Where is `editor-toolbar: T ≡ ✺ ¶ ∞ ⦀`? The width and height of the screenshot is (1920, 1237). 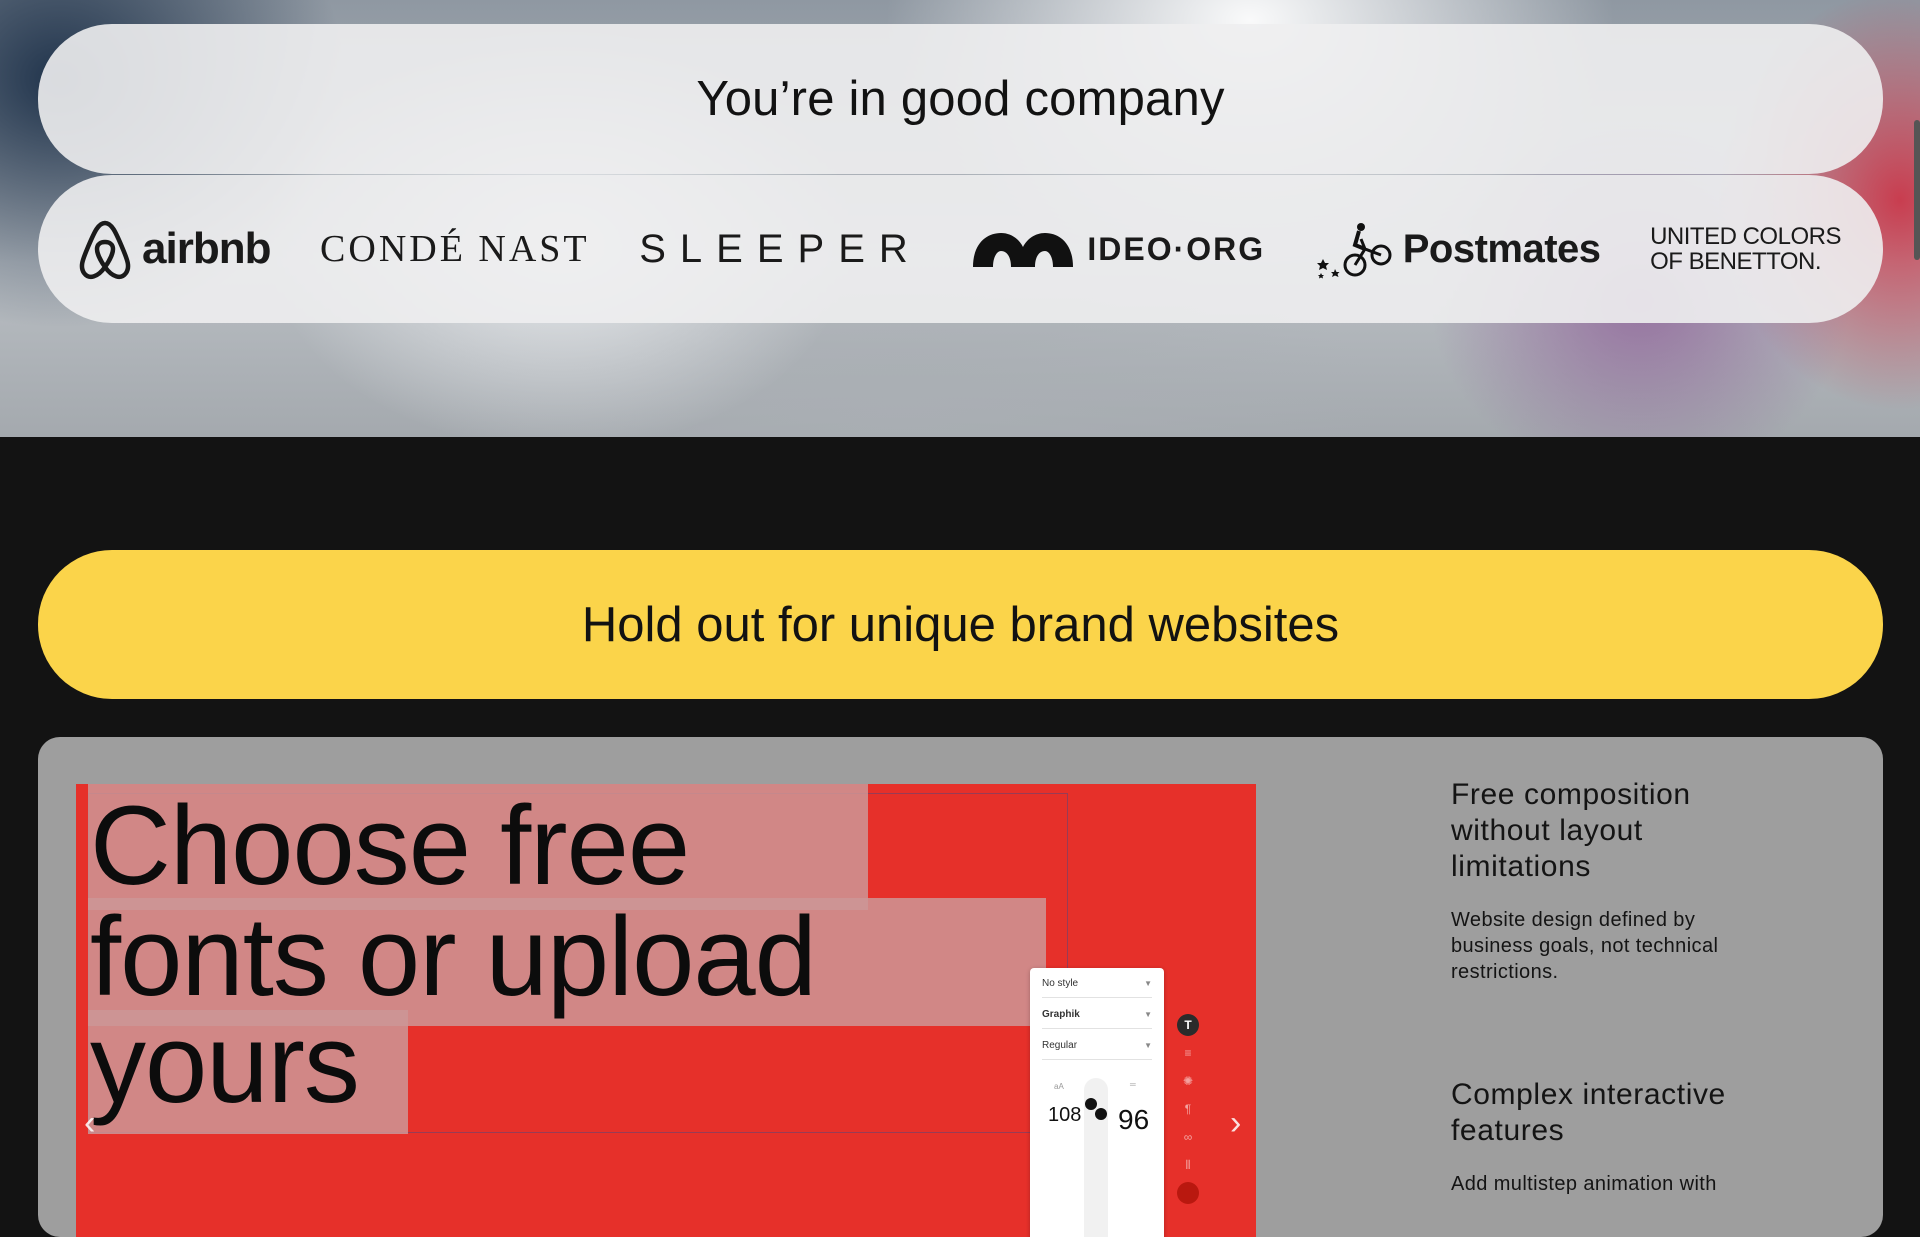
editor-toolbar: T ≡ ✺ ¶ ∞ ⦀ is located at coordinates (1188, 1109).